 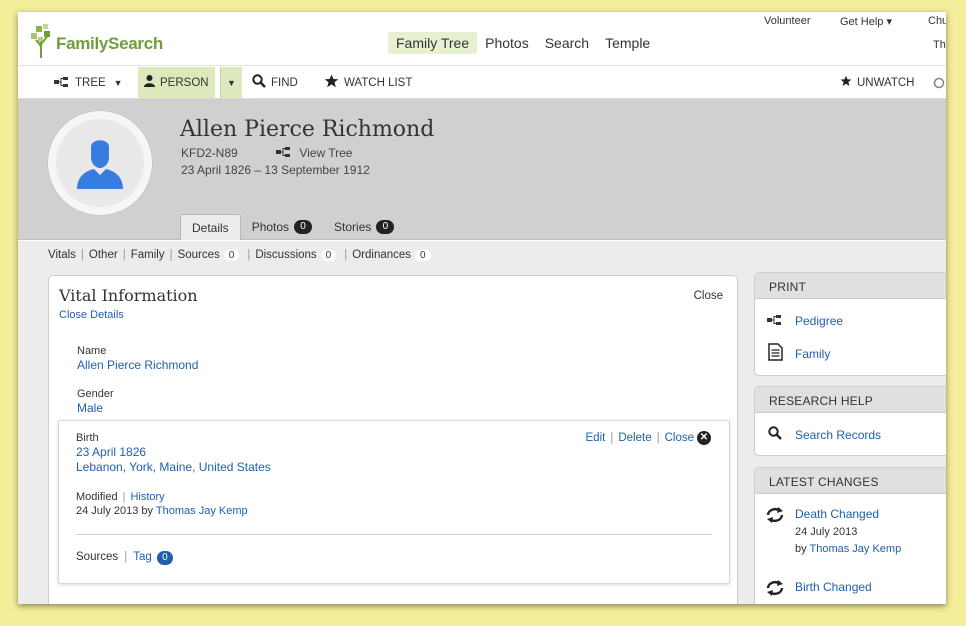 What do you see at coordinates (97, 557) in the screenshot?
I see `sources-label: Sources` at bounding box center [97, 557].